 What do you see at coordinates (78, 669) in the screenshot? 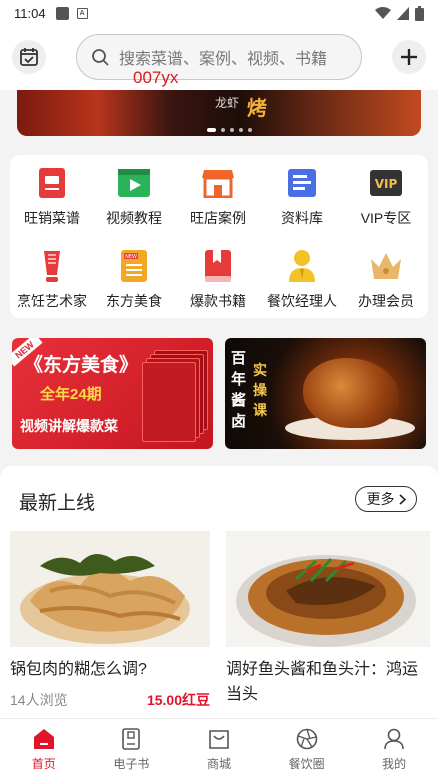
I see `card-title: 锅包肉的糊怎么调?` at bounding box center [78, 669].